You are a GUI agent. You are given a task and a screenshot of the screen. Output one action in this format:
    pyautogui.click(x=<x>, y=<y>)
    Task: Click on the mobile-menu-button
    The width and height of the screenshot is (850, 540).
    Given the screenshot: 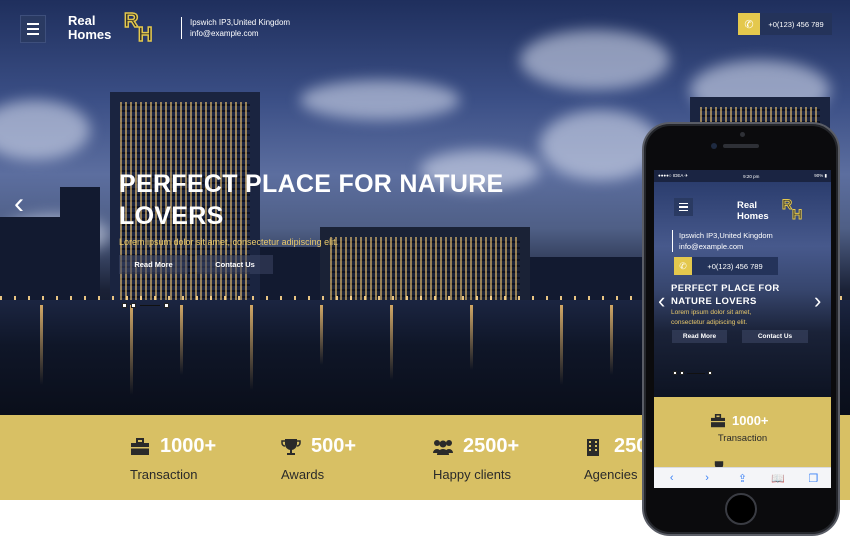 What is the action you would take?
    pyautogui.click(x=683, y=207)
    